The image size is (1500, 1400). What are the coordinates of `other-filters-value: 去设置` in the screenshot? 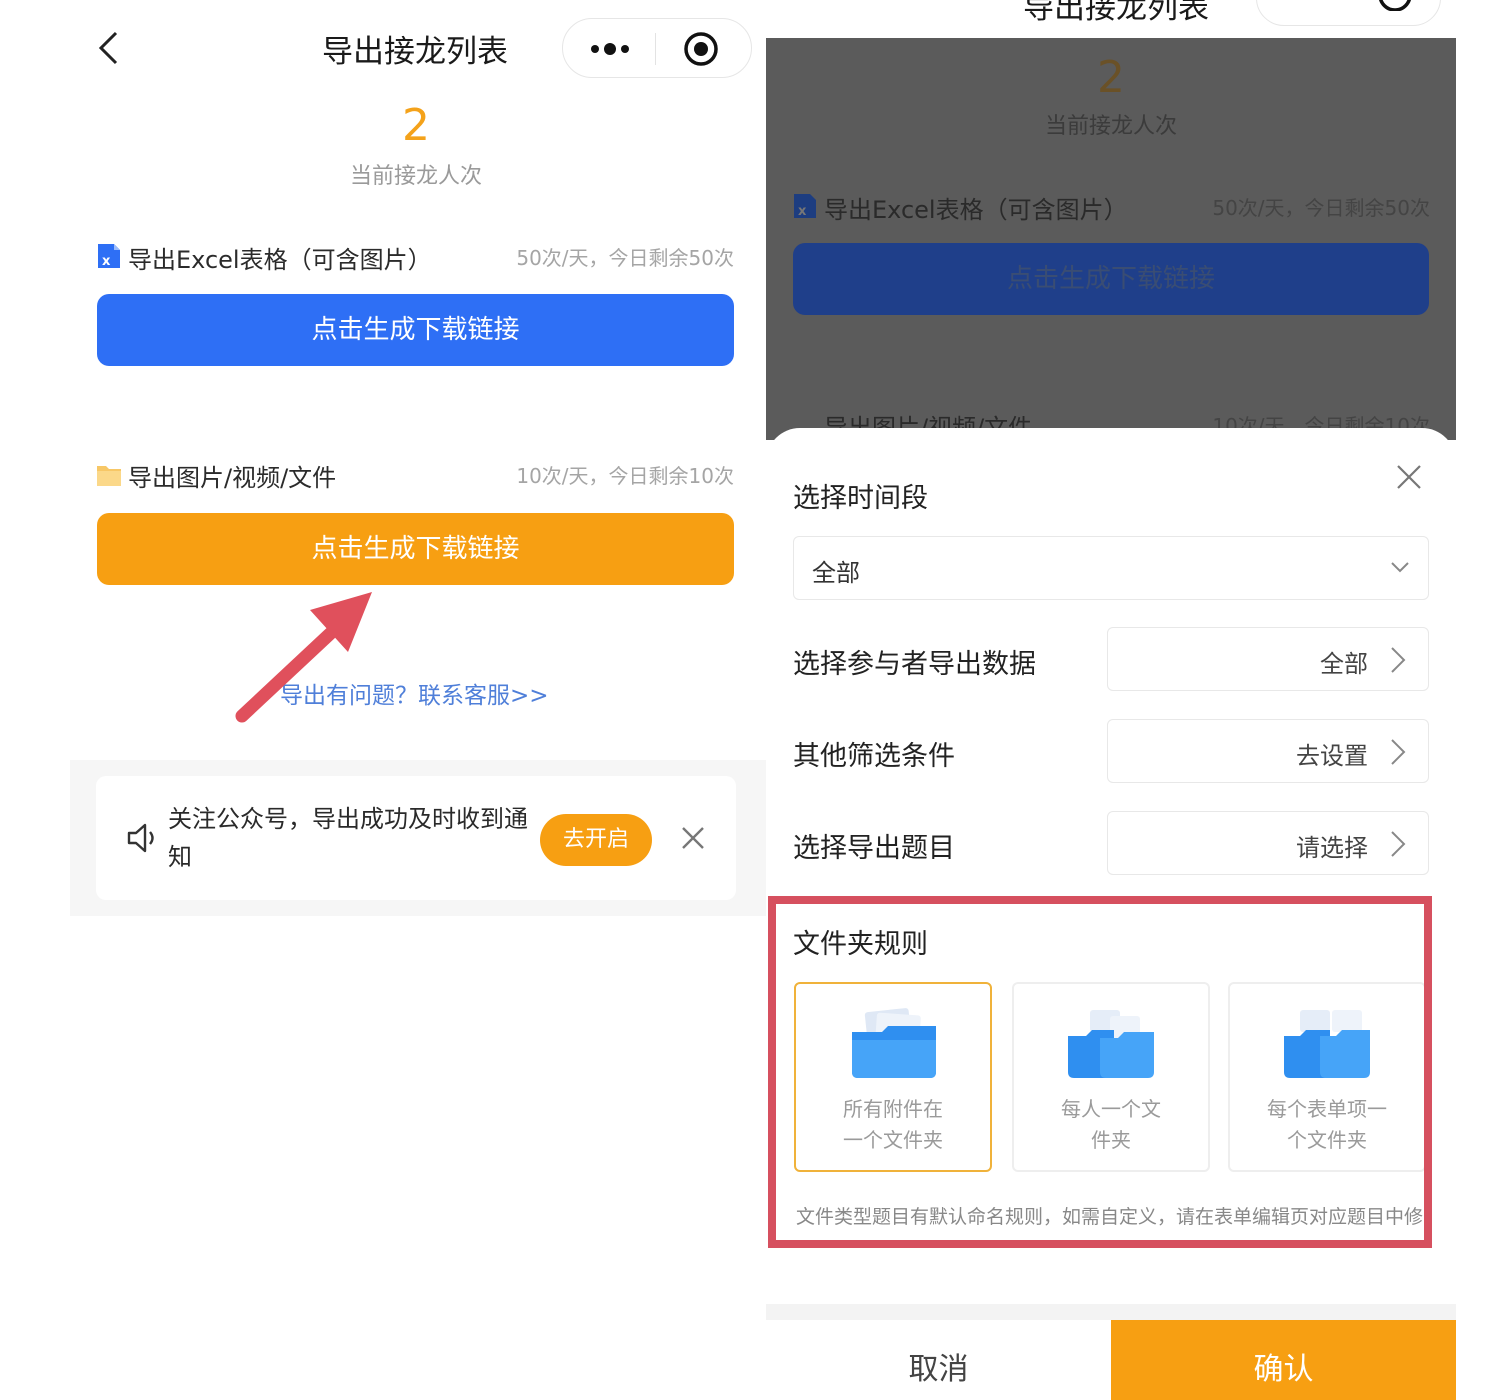 It's located at (1332, 756).